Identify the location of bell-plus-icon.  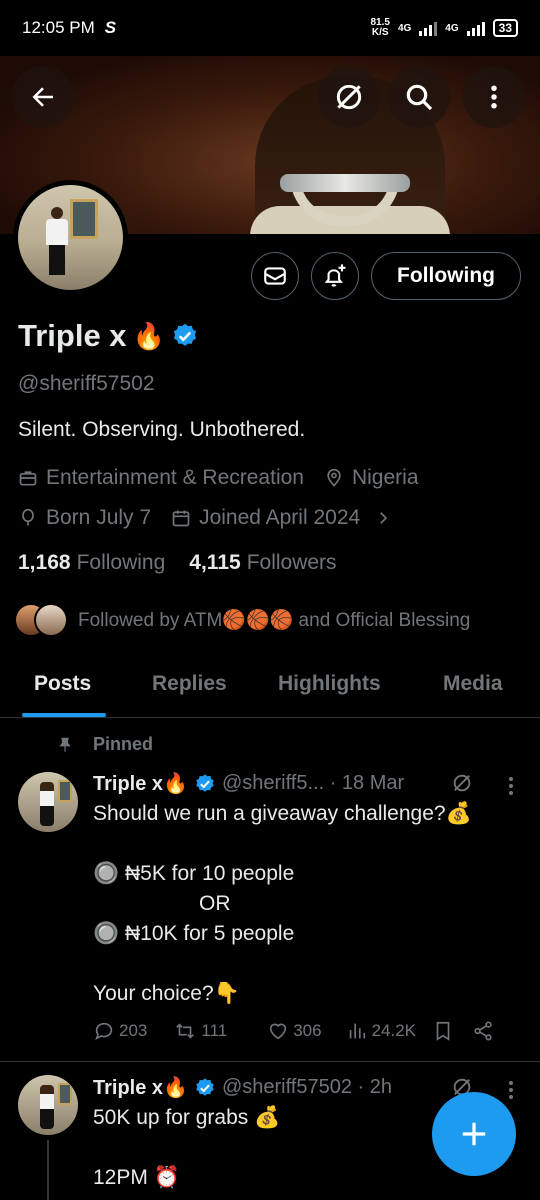
(335, 275).